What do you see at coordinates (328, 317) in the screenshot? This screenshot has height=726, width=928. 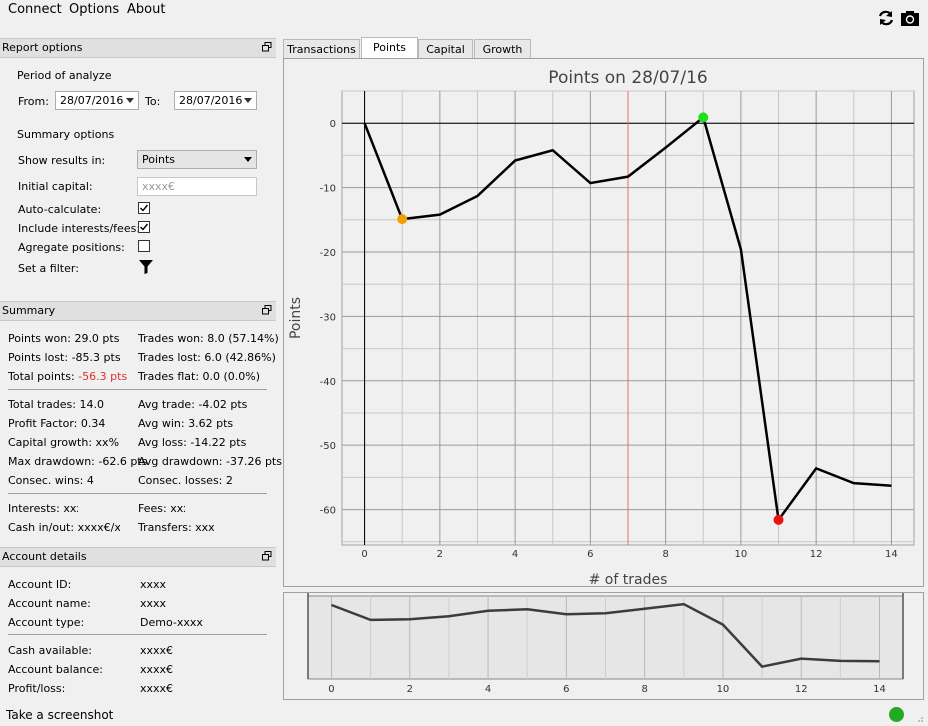 I see `y-tick-label: -30` at bounding box center [328, 317].